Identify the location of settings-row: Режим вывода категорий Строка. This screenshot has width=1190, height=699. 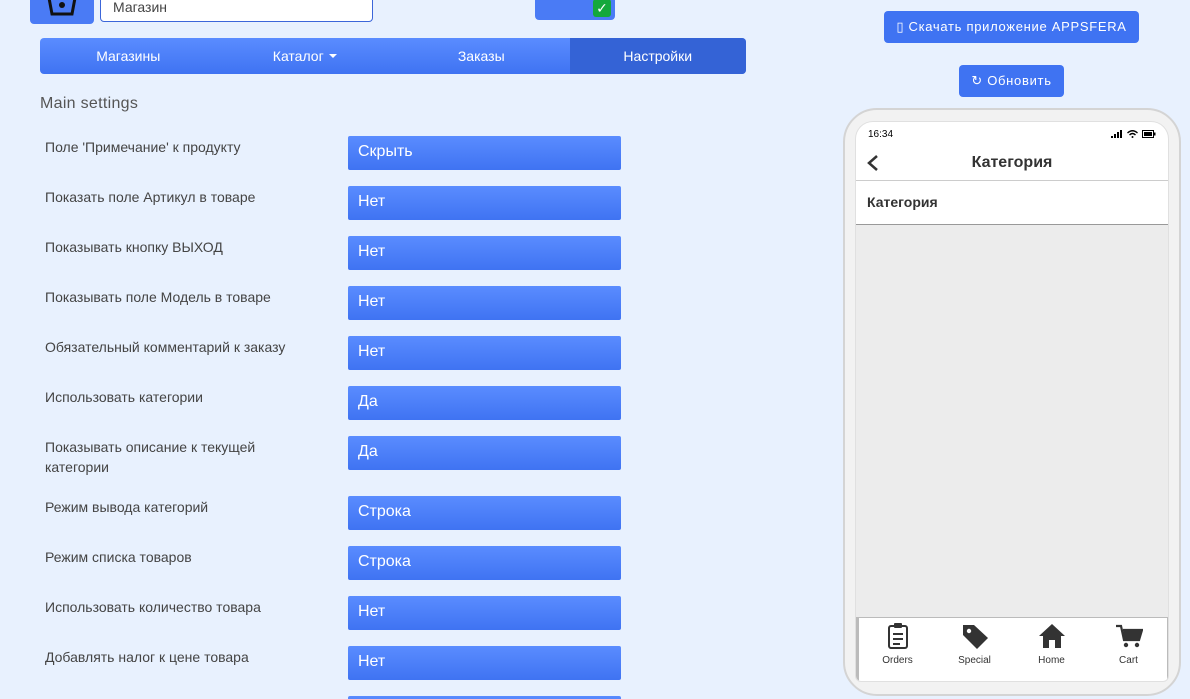
(345, 521).